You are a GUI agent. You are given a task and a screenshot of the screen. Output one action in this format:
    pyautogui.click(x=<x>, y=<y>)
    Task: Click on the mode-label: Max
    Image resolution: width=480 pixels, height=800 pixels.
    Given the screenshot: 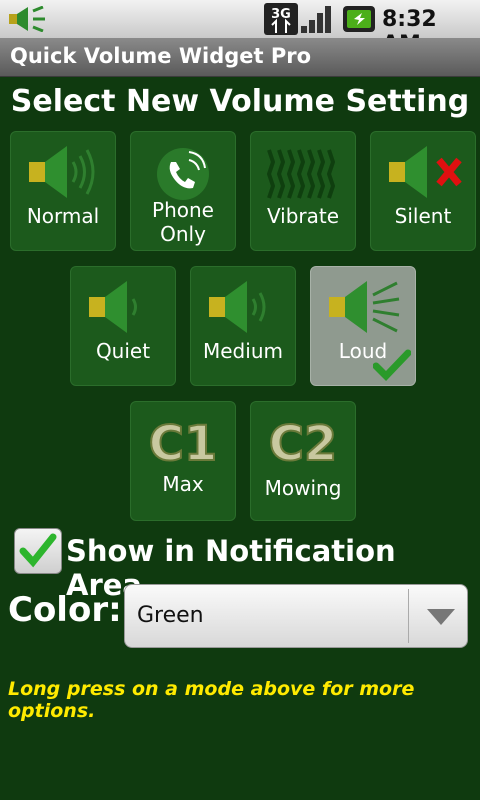 What is the action you would take?
    pyautogui.click(x=183, y=484)
    